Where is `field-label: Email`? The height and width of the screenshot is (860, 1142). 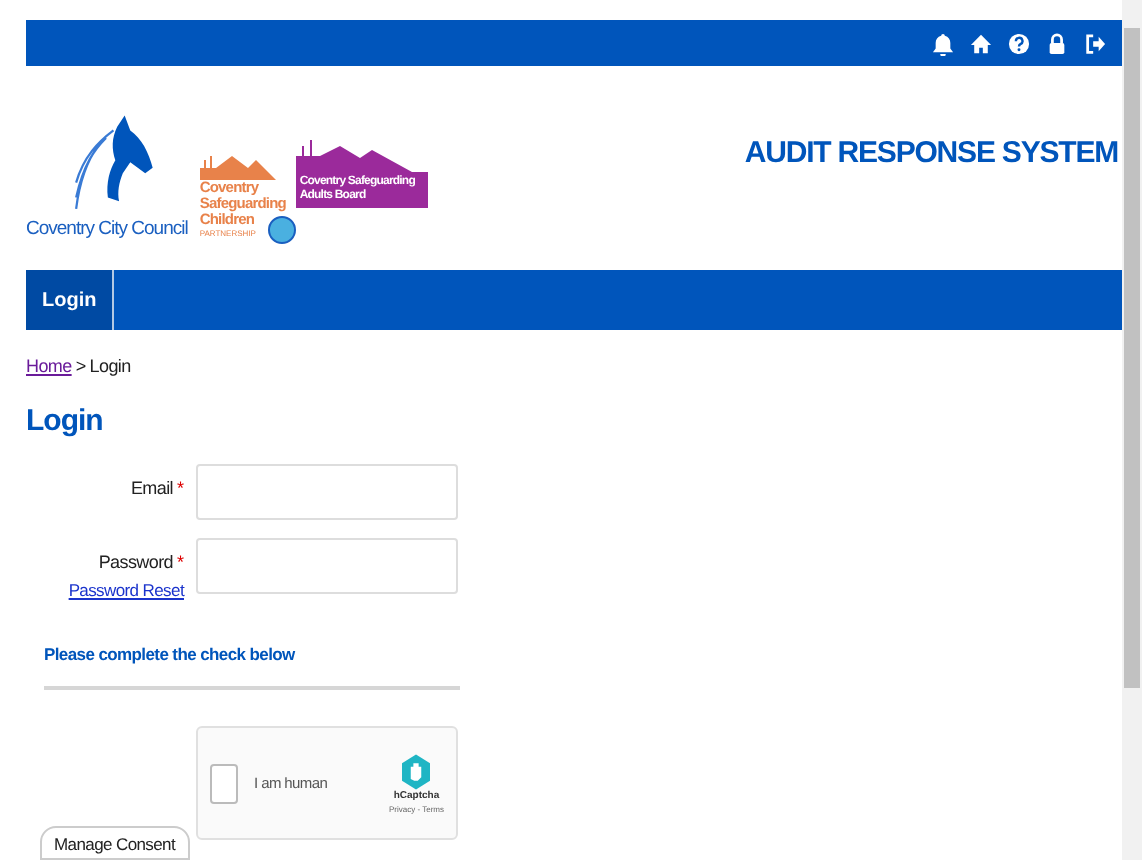
field-label: Email is located at coordinates (151, 488).